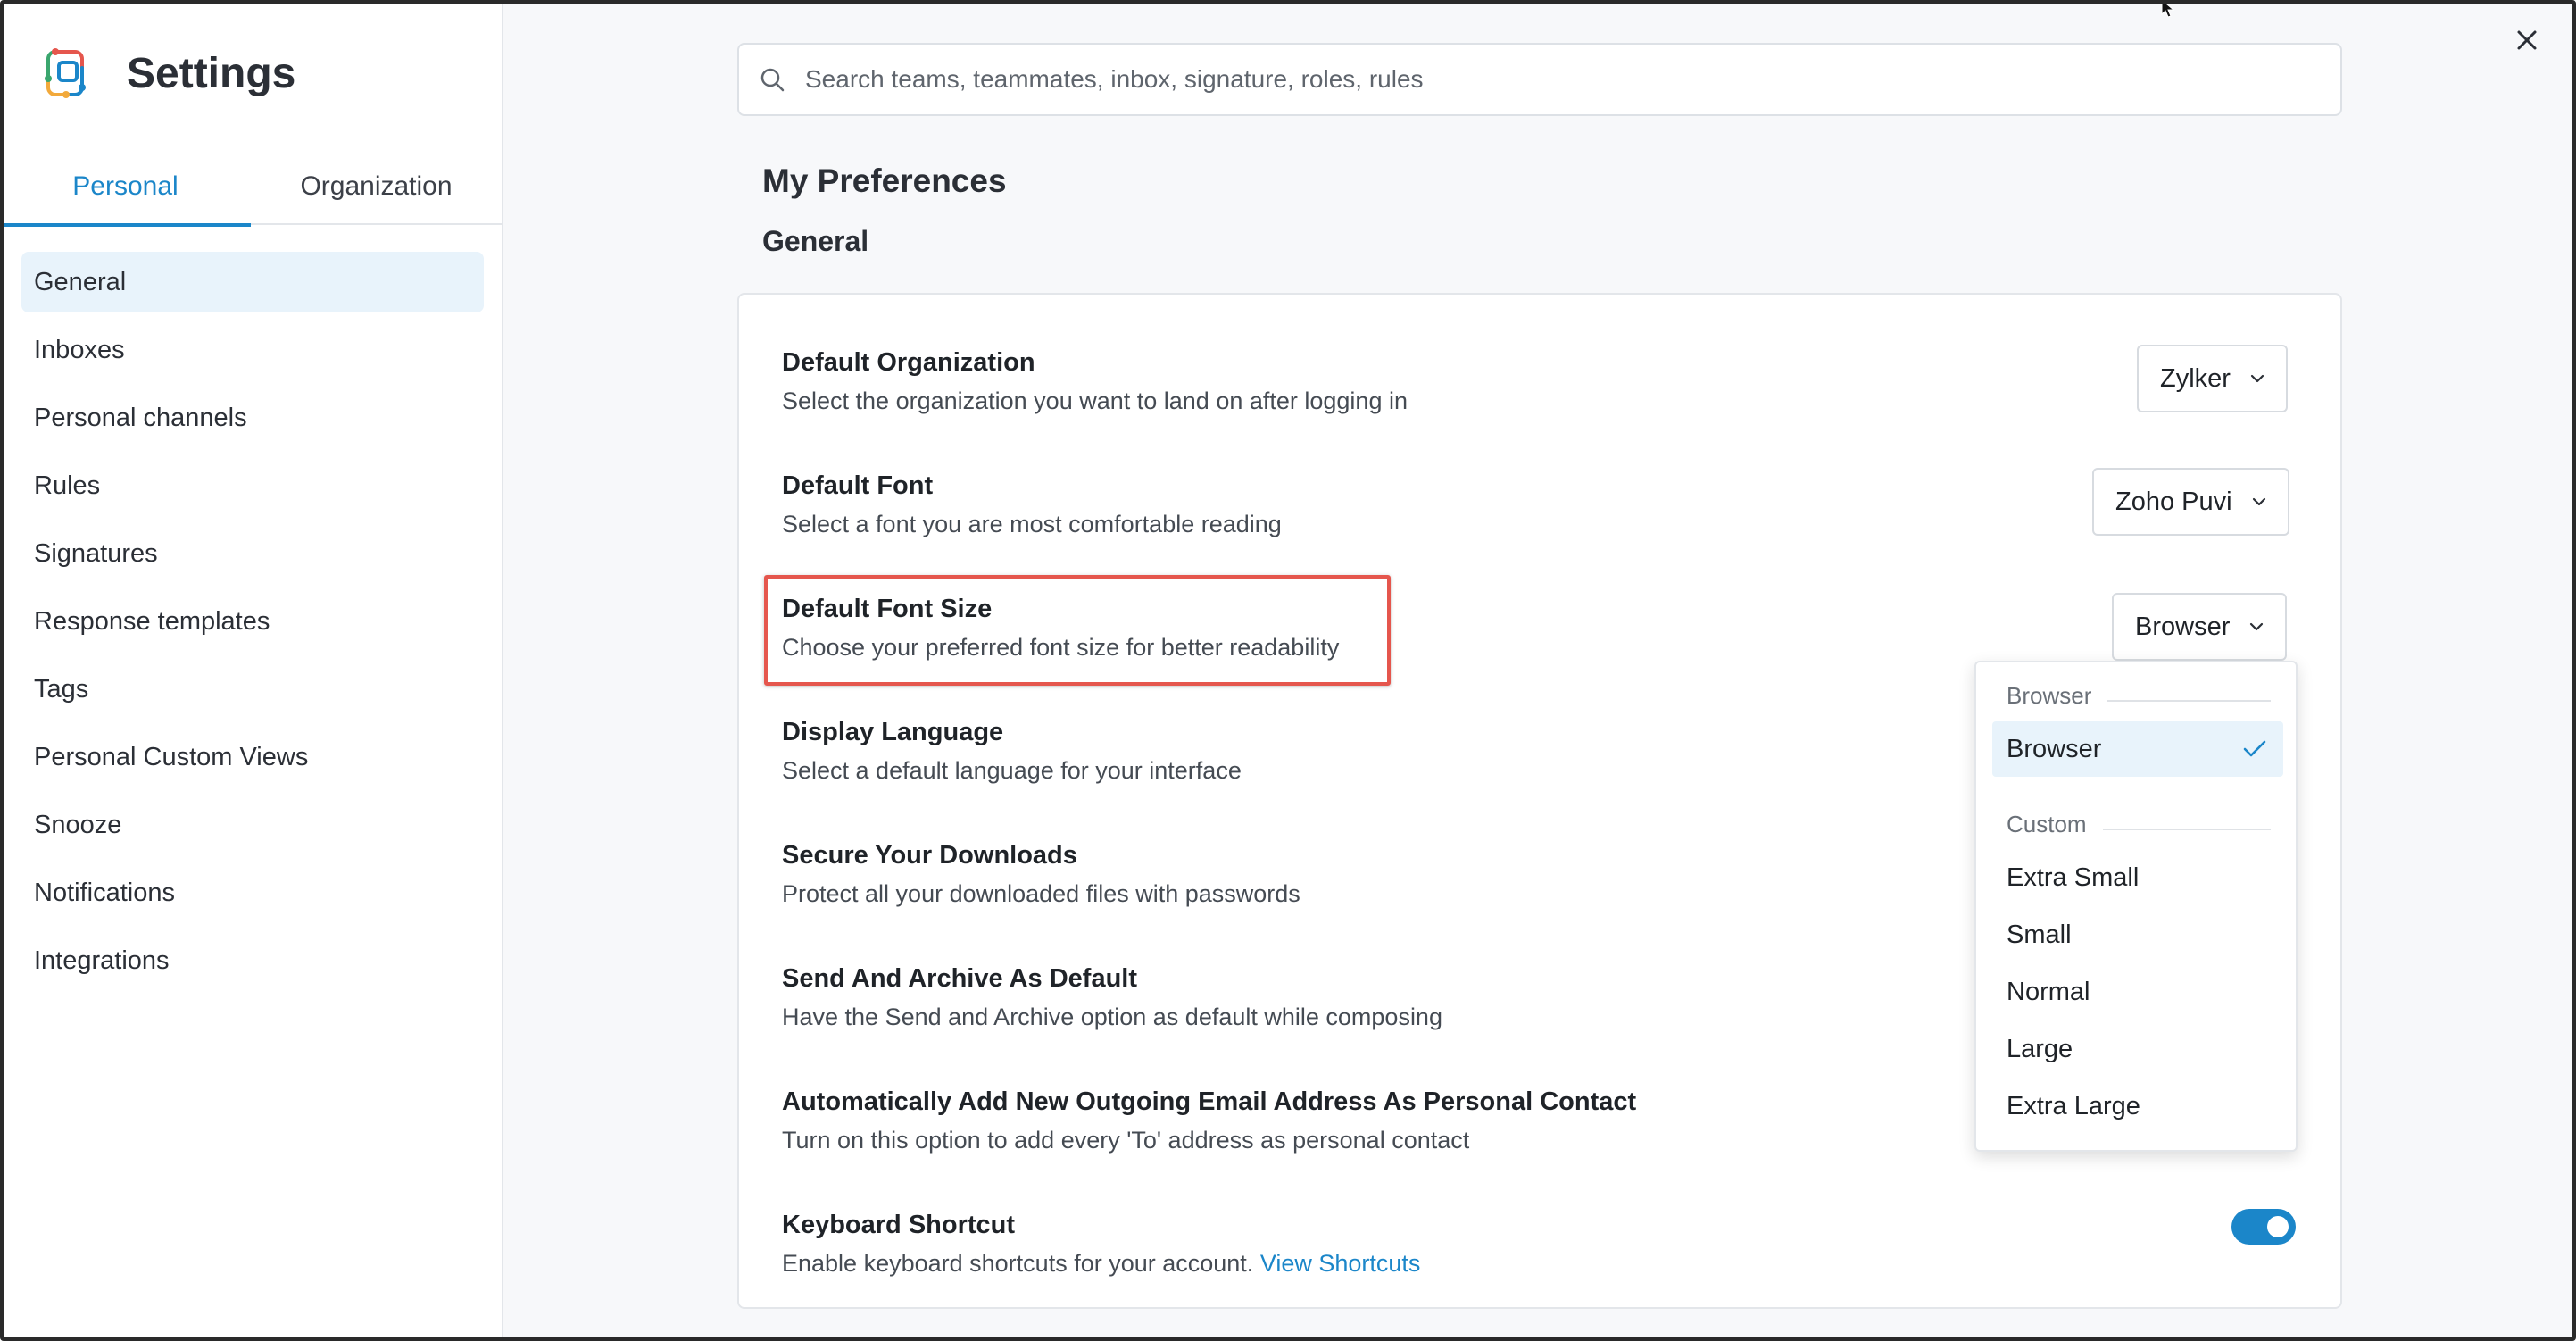  I want to click on font-size-option-normal: Normal, so click(2137, 992).